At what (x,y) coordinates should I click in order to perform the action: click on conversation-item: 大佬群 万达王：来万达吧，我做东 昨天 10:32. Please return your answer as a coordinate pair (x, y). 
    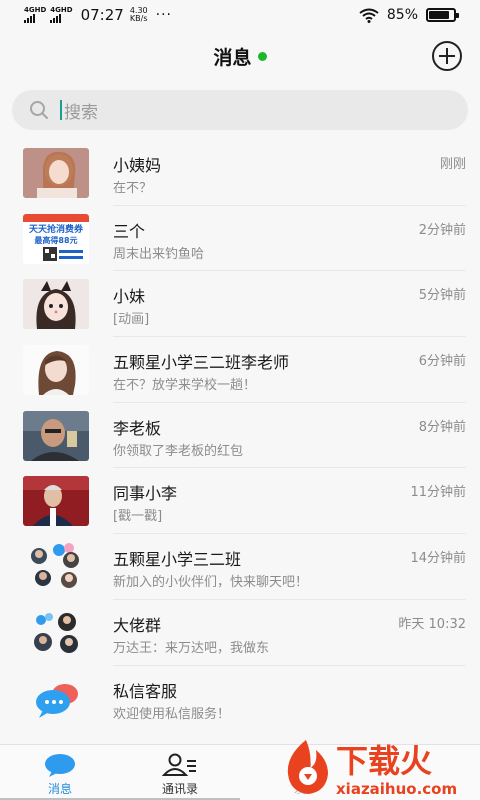
    Looking at the image, I should click on (240, 632).